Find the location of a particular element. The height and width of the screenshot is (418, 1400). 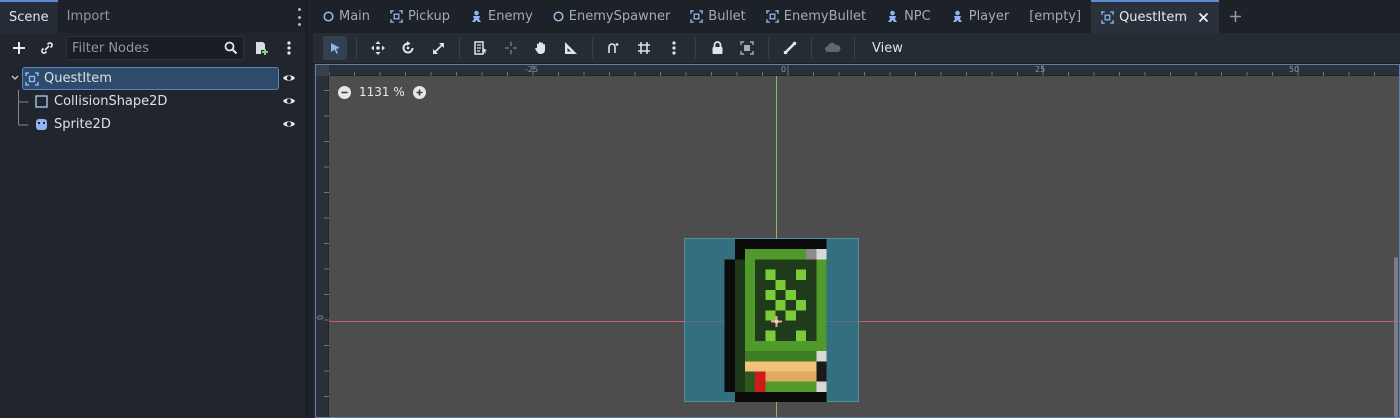

tab-enemy: Enemy is located at coordinates (501, 16).